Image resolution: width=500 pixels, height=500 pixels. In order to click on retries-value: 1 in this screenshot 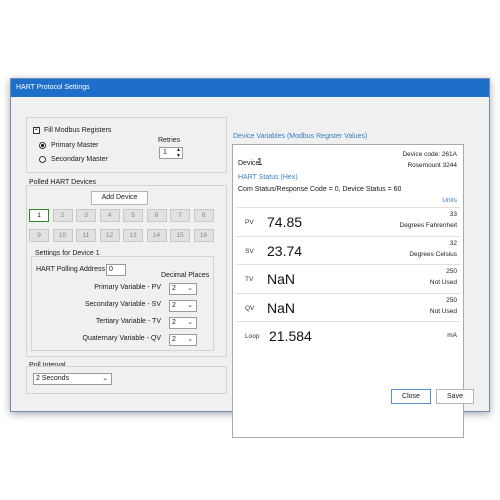, I will do `click(165, 152)`.